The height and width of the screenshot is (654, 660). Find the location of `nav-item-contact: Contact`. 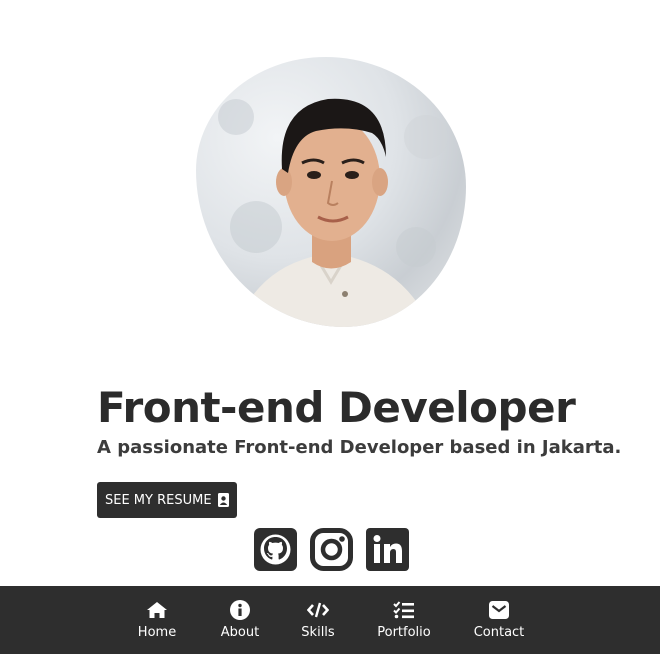

nav-item-contact: Contact is located at coordinates (499, 620).